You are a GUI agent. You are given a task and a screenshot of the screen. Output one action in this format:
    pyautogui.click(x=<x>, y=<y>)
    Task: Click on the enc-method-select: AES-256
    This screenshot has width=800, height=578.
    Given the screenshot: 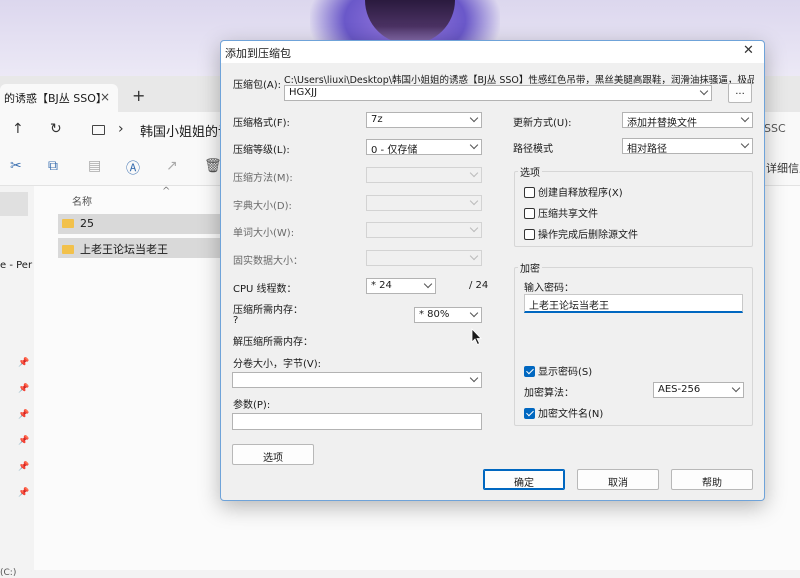 What is the action you would take?
    pyautogui.click(x=698, y=390)
    